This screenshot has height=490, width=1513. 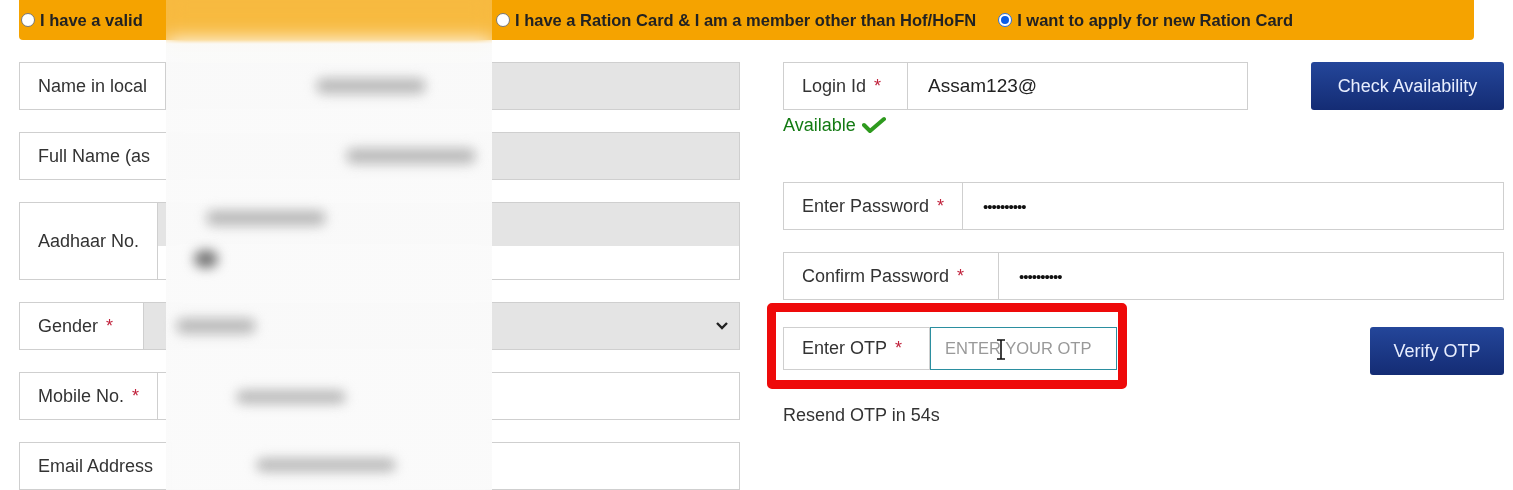 What do you see at coordinates (247, 20) in the screenshot?
I see `radio-option: I have a valid` at bounding box center [247, 20].